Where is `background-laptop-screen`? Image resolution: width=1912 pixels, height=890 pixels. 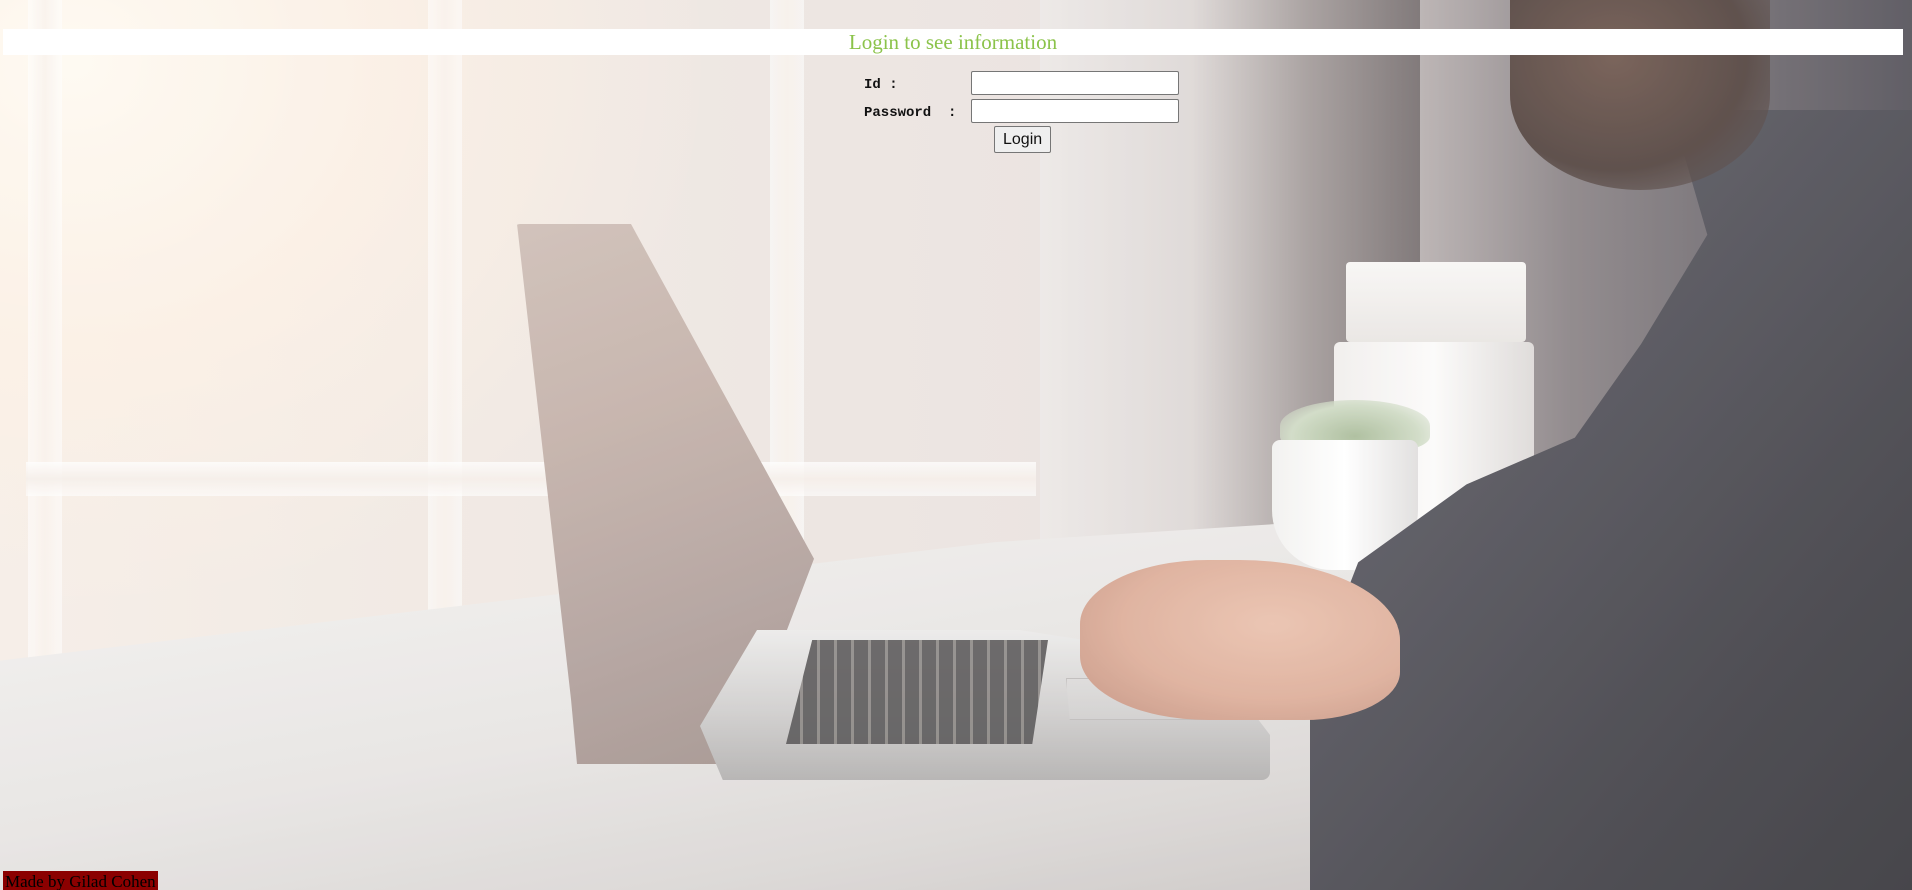 background-laptop-screen is located at coordinates (665, 494).